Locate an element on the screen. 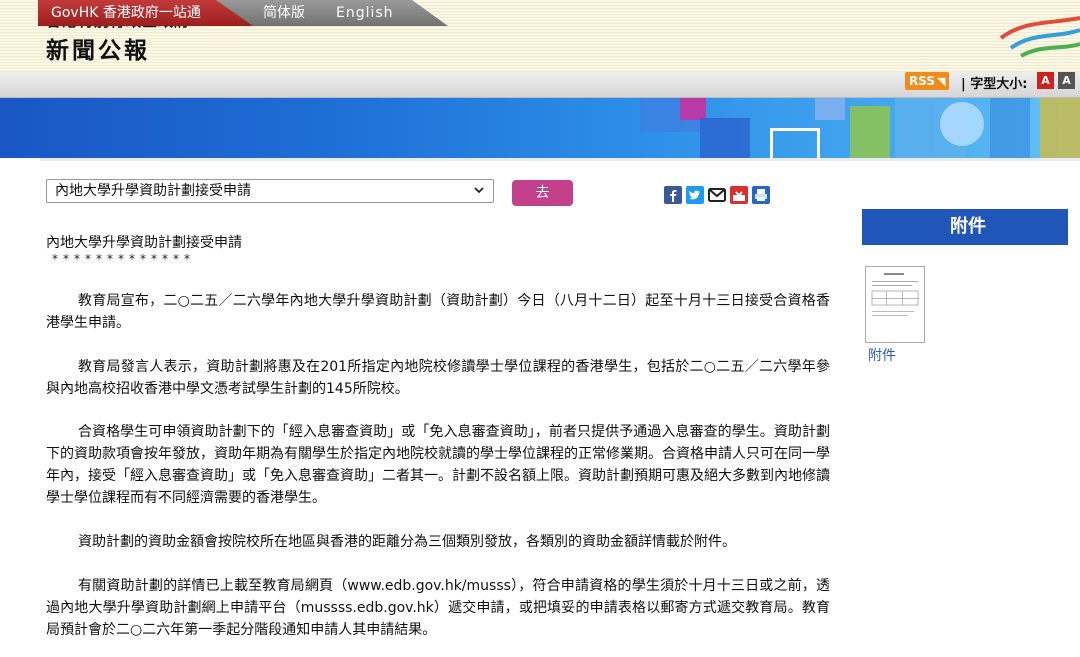 This screenshot has width=1080, height=657. font-size-large-button: A is located at coordinates (1066, 80).